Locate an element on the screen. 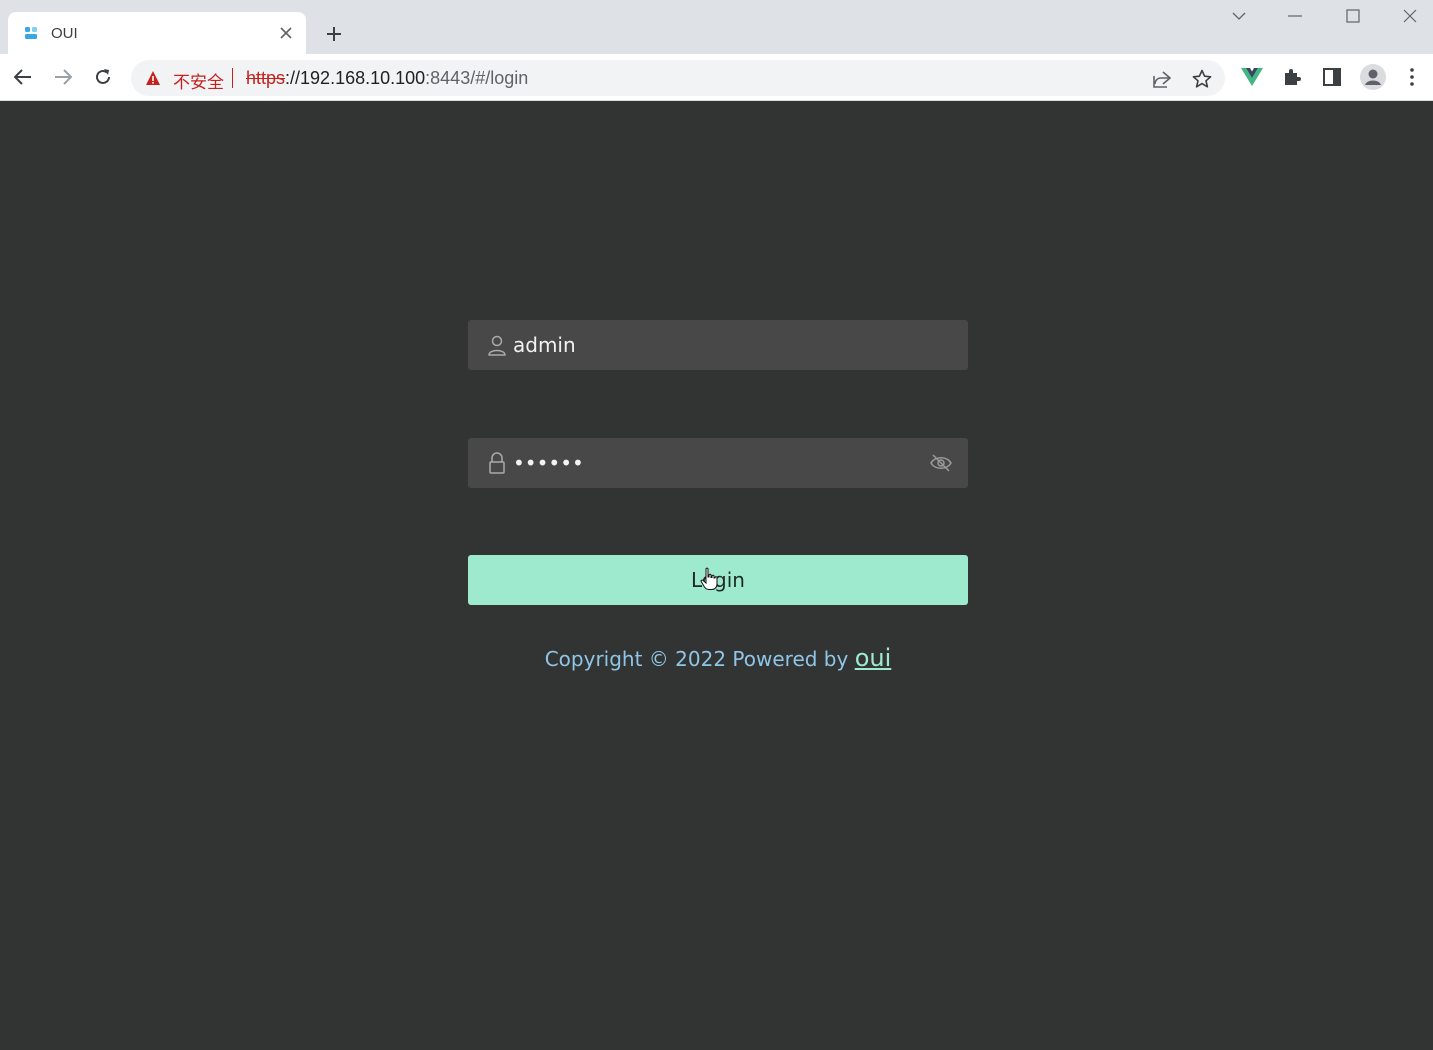  hide-password-eye-icon is located at coordinates (941, 463).